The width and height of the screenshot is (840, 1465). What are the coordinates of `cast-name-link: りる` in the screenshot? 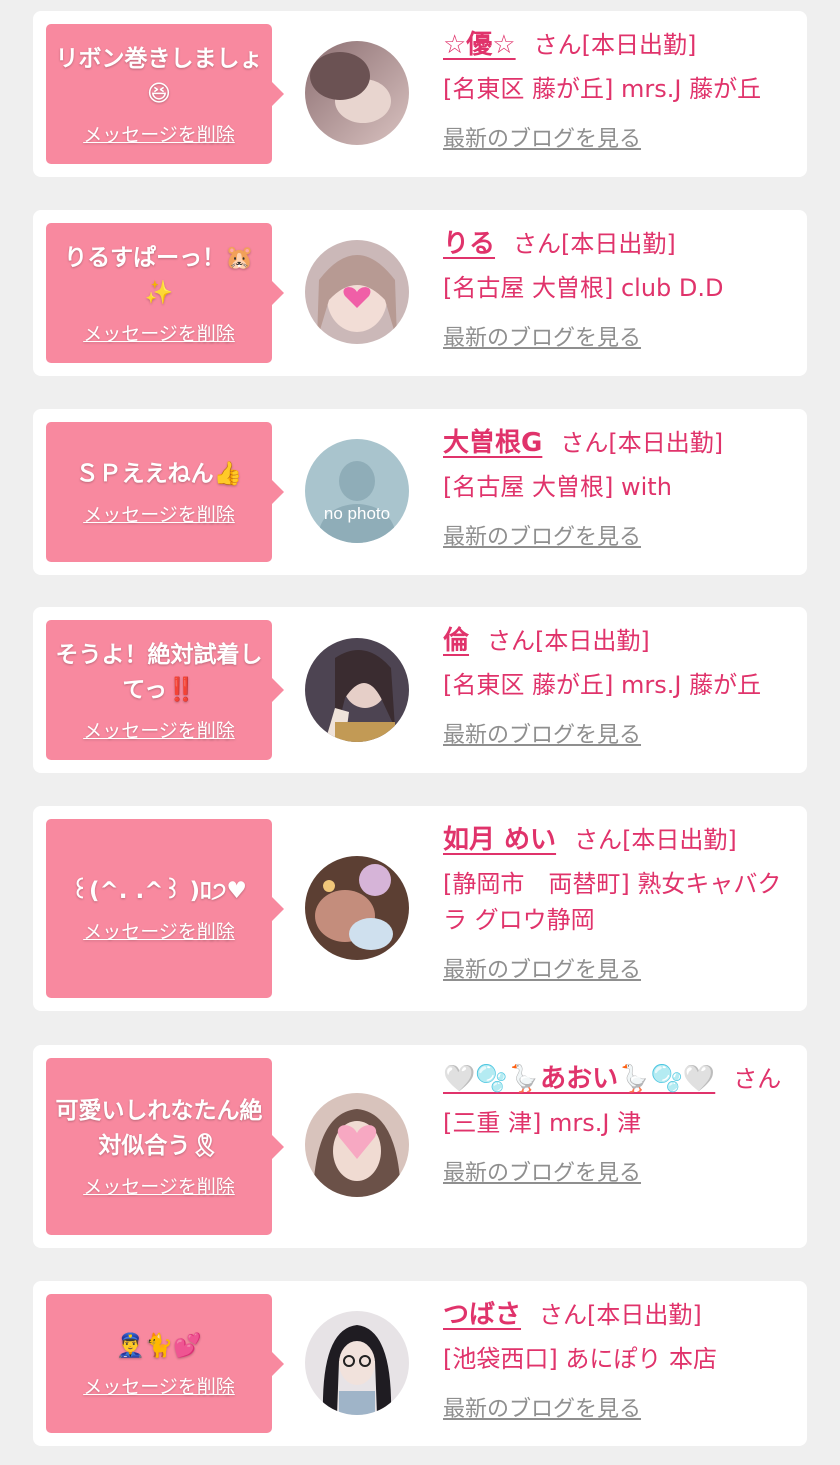 It's located at (469, 244).